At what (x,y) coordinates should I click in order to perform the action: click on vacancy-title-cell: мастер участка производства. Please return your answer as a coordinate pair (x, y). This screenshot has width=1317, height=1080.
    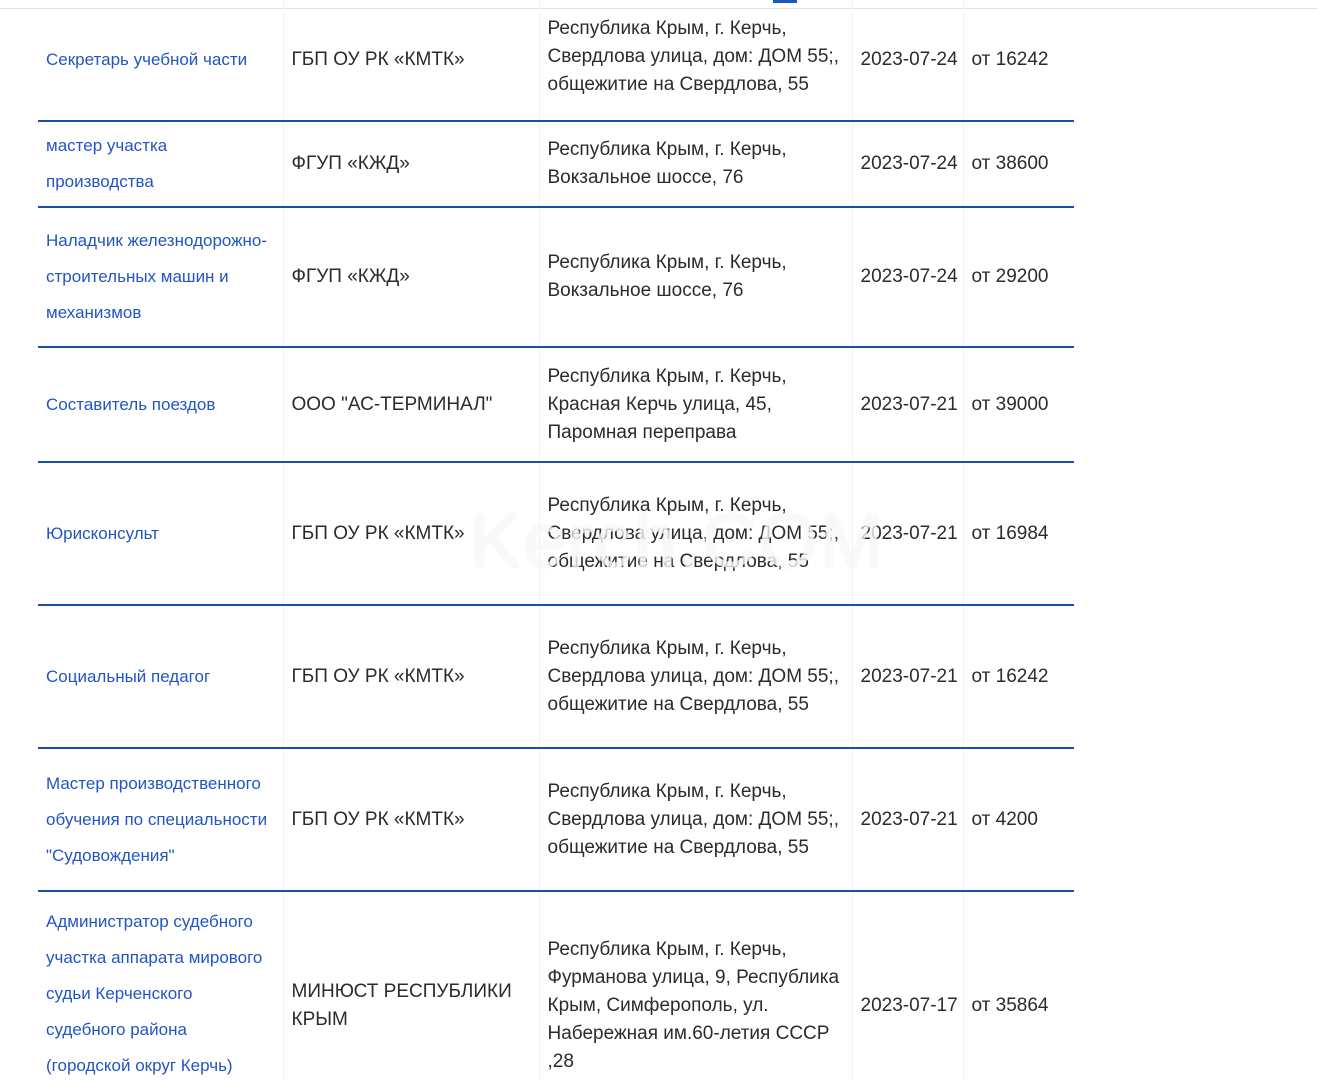
    Looking at the image, I should click on (160, 164).